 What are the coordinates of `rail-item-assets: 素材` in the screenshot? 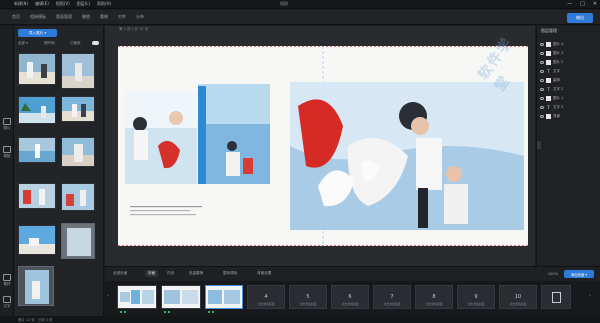 It's located at (7, 280).